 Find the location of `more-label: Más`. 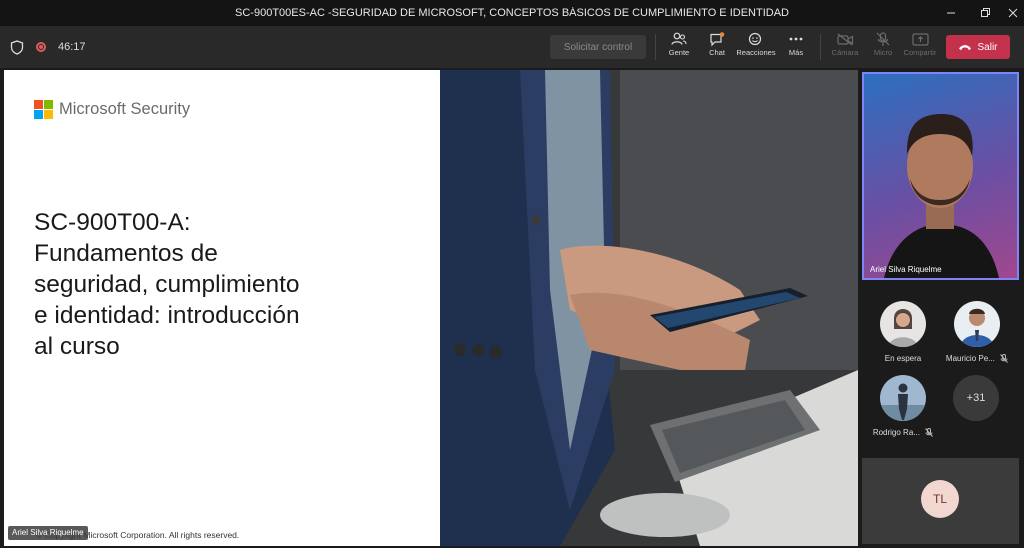

more-label: Más is located at coordinates (796, 52).